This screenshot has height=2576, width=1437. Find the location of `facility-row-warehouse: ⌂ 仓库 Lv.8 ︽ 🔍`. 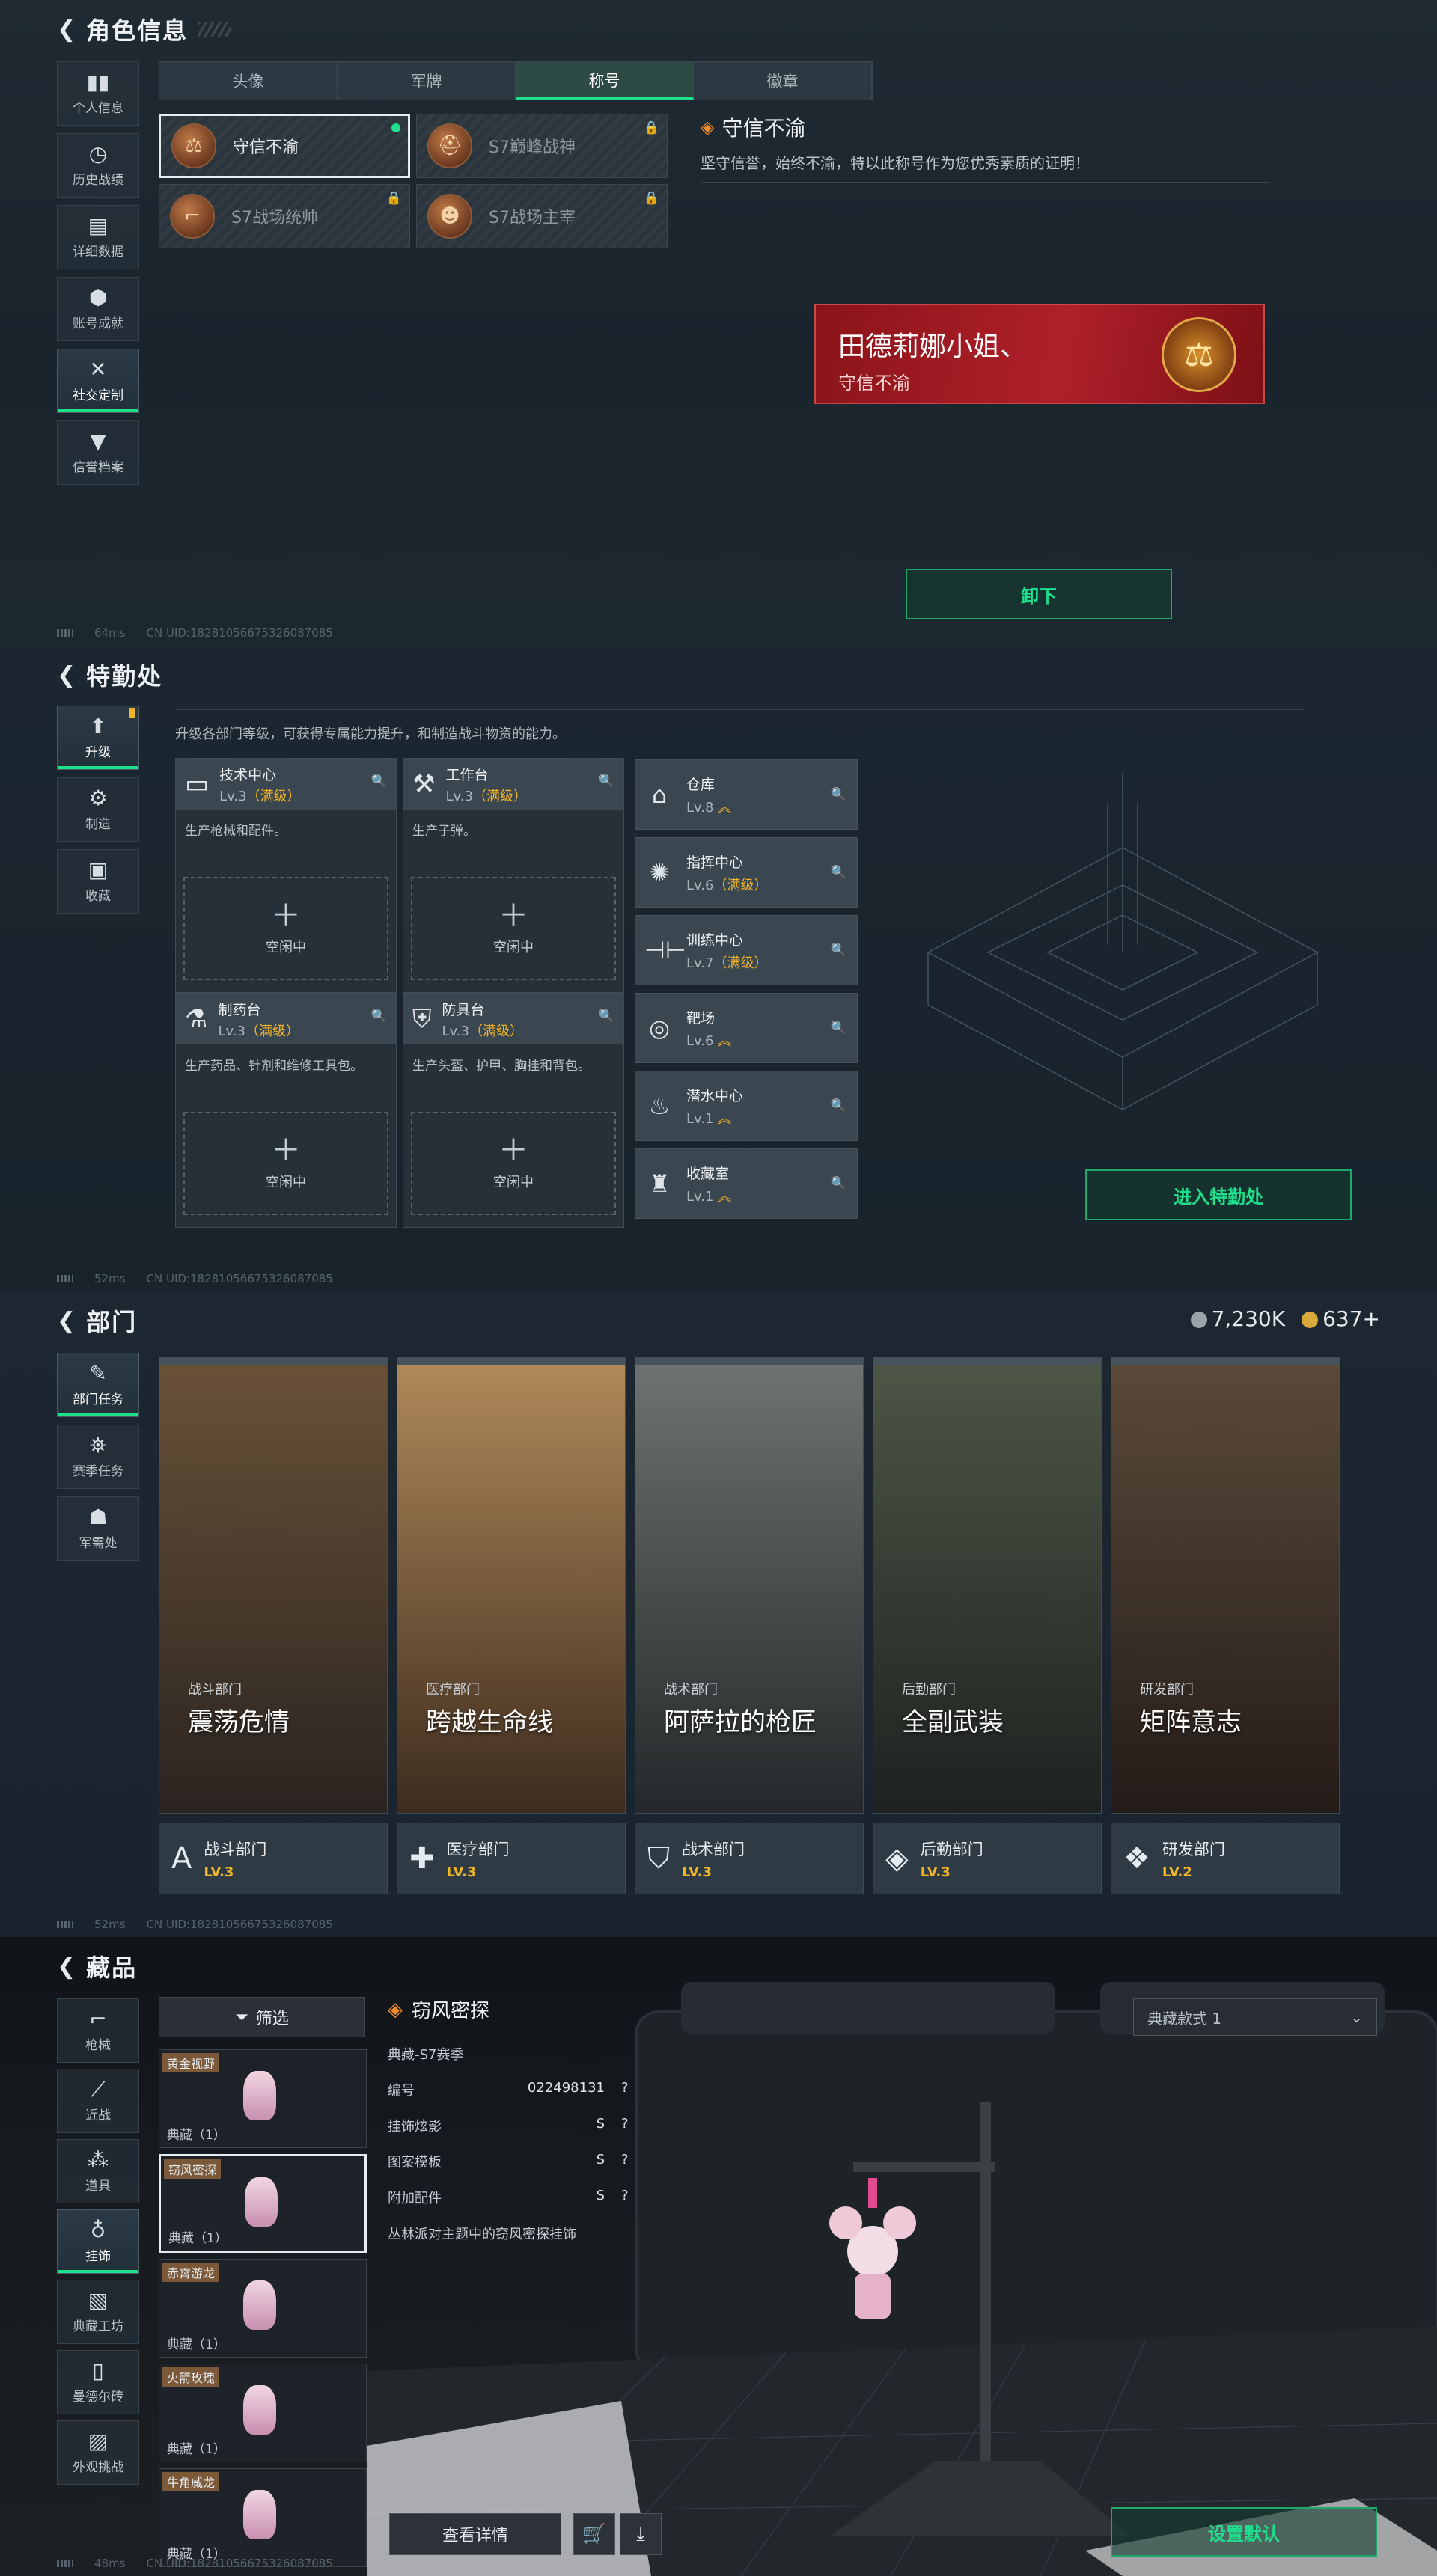

facility-row-warehouse: ⌂ 仓库 Lv.8 ︽ 🔍 is located at coordinates (746, 795).